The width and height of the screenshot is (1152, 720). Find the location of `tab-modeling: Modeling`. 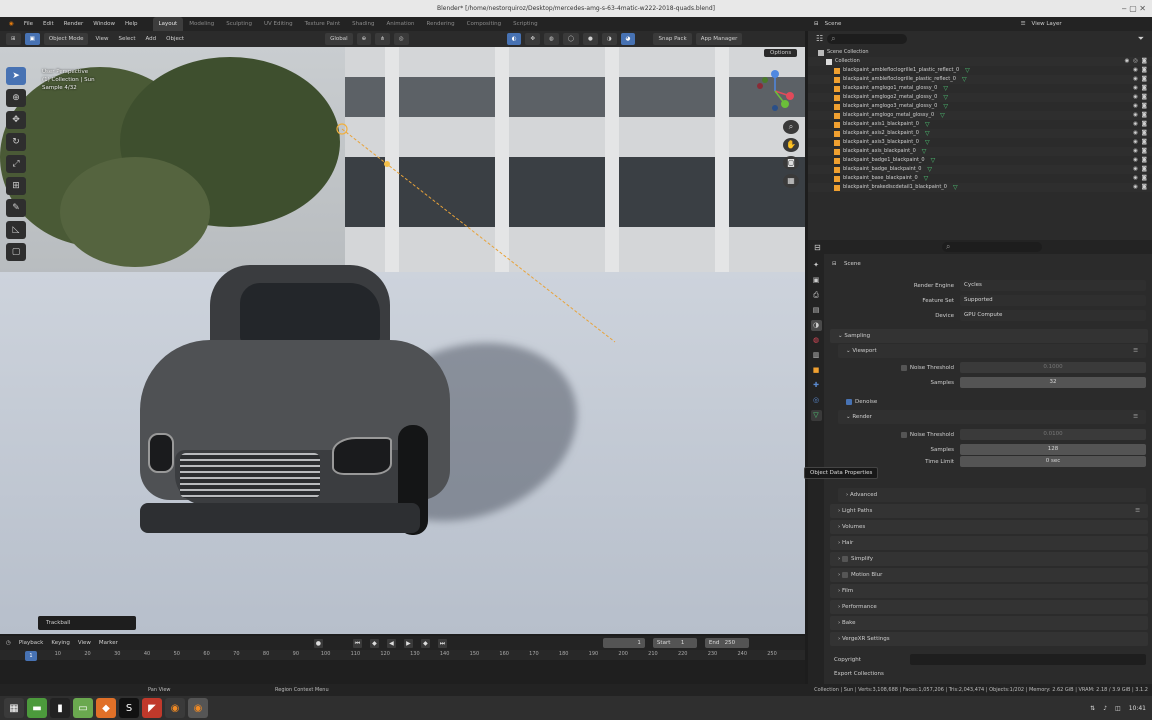

tab-modeling: Modeling is located at coordinates (201, 24).